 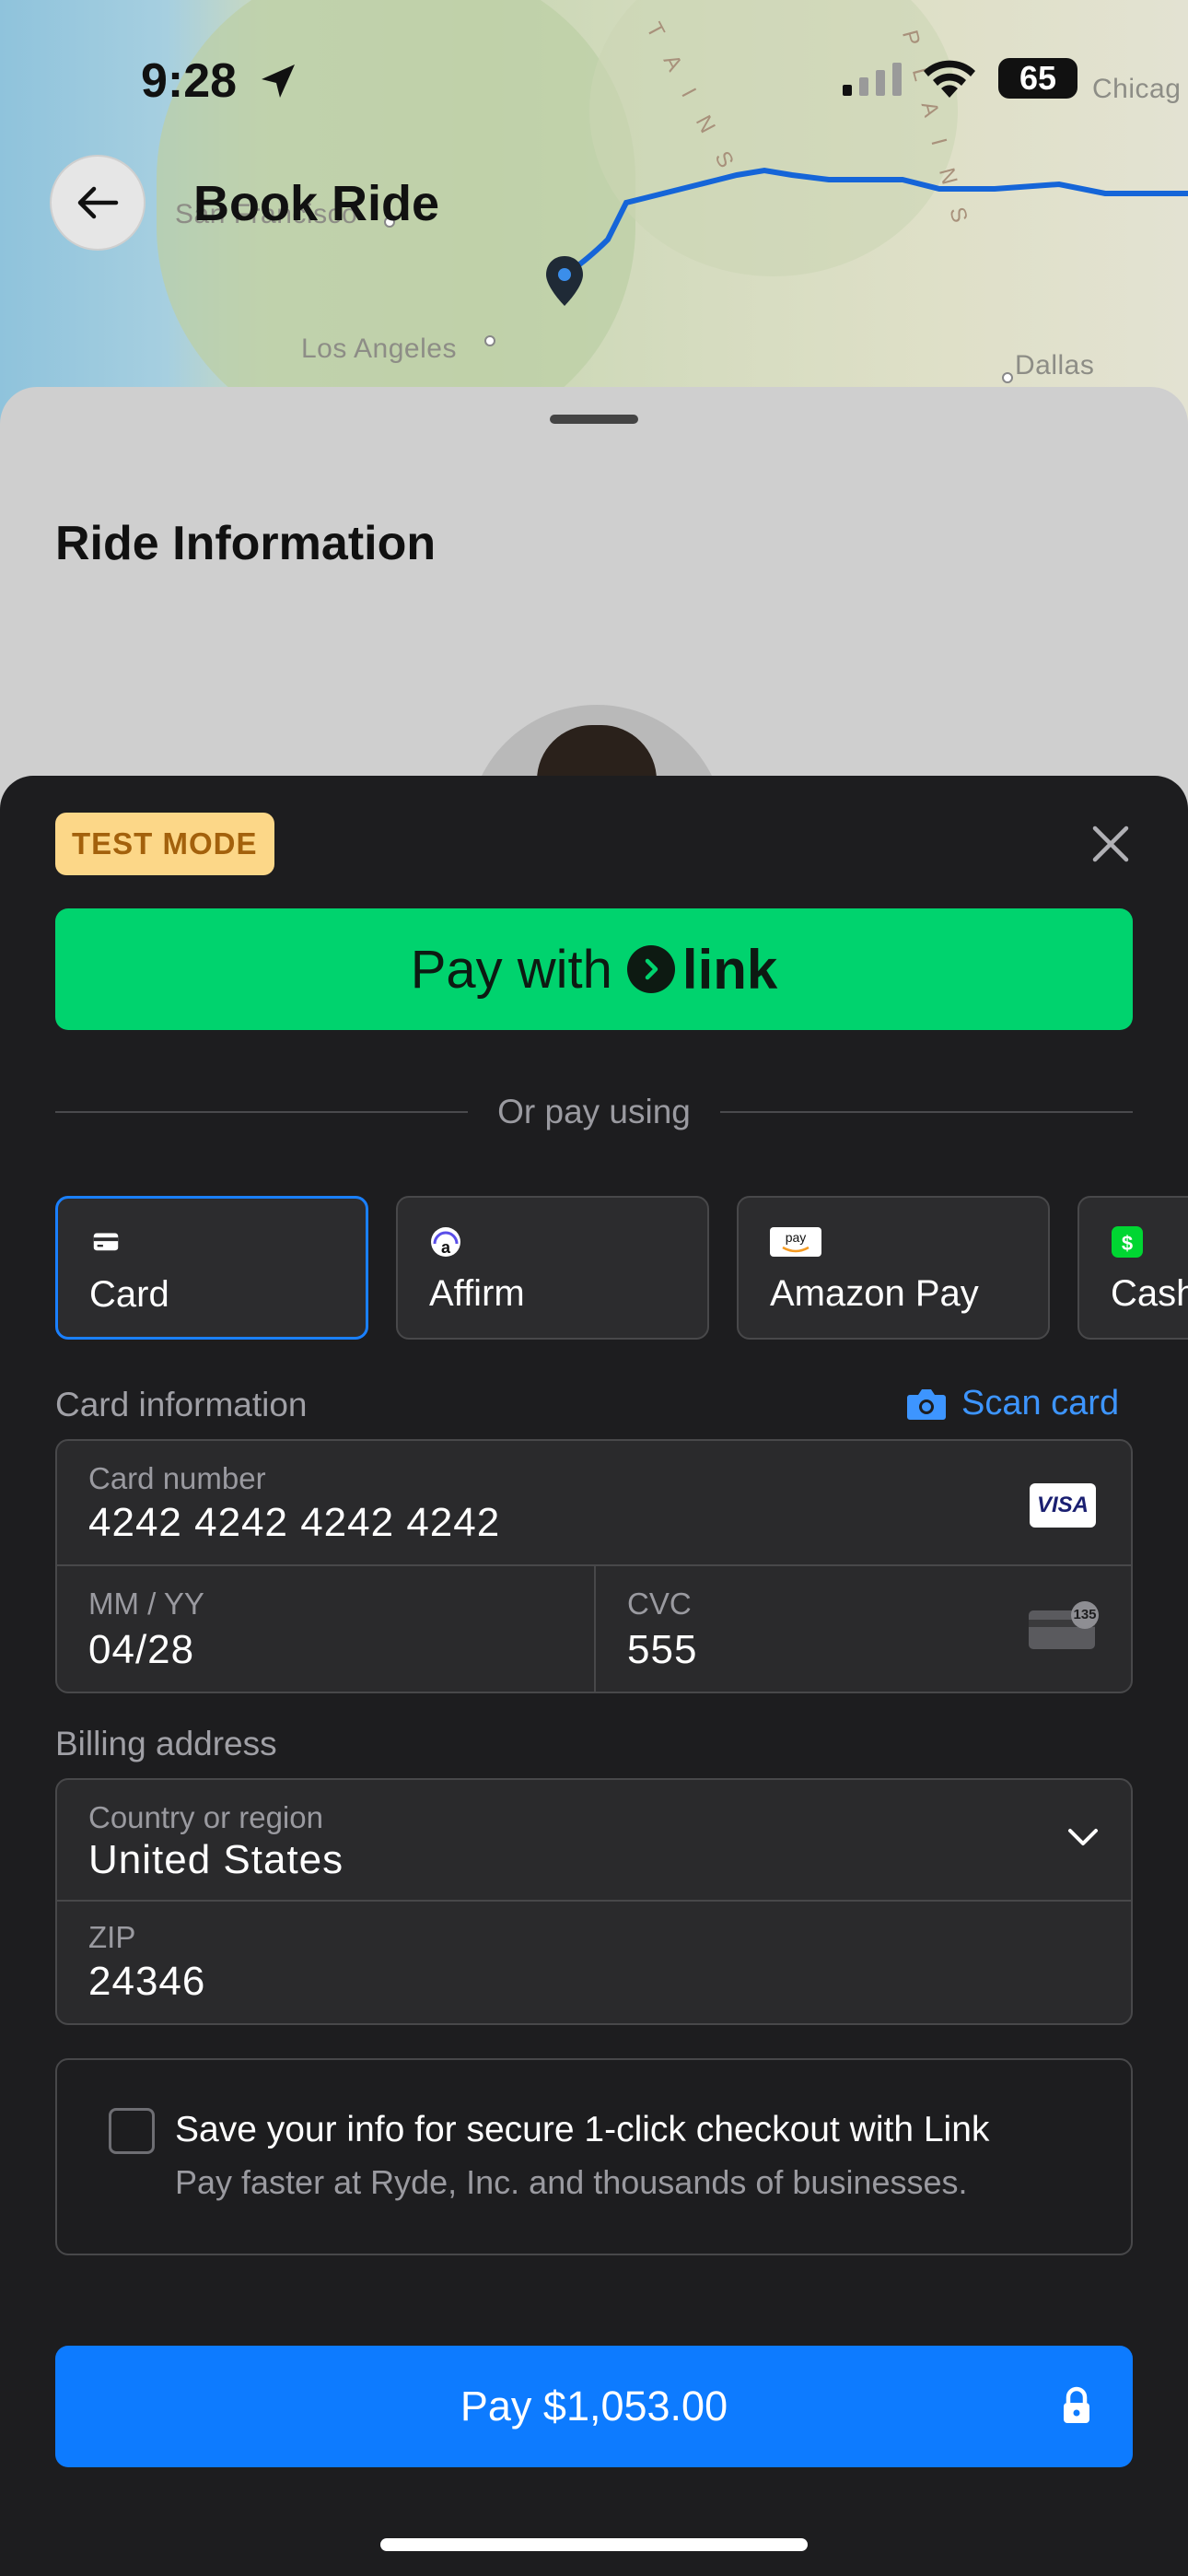 I want to click on lock-icon, so click(x=1076, y=2404).